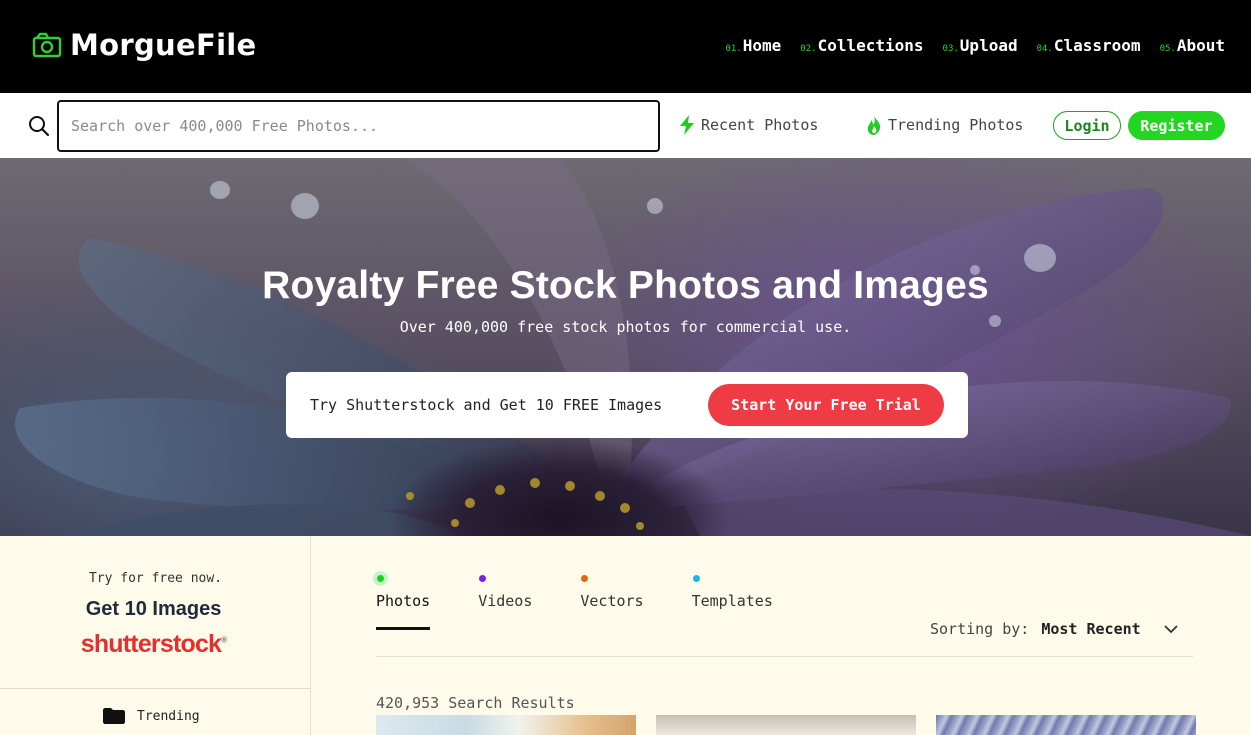 The width and height of the screenshot is (1251, 735). I want to click on tab-templates: Templates, so click(732, 602).